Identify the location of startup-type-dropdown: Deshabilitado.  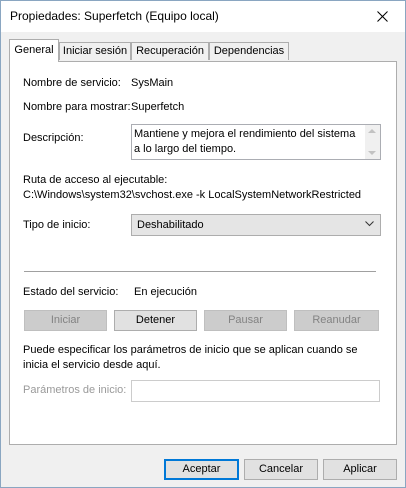
(256, 225).